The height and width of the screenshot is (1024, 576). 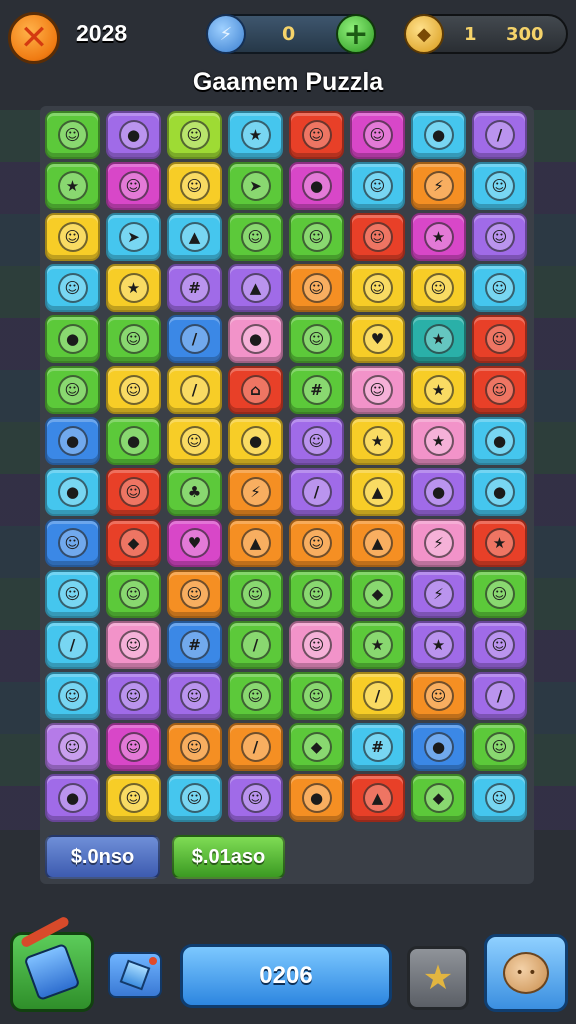 I want to click on hammer-booster-button, so click(x=52, y=963).